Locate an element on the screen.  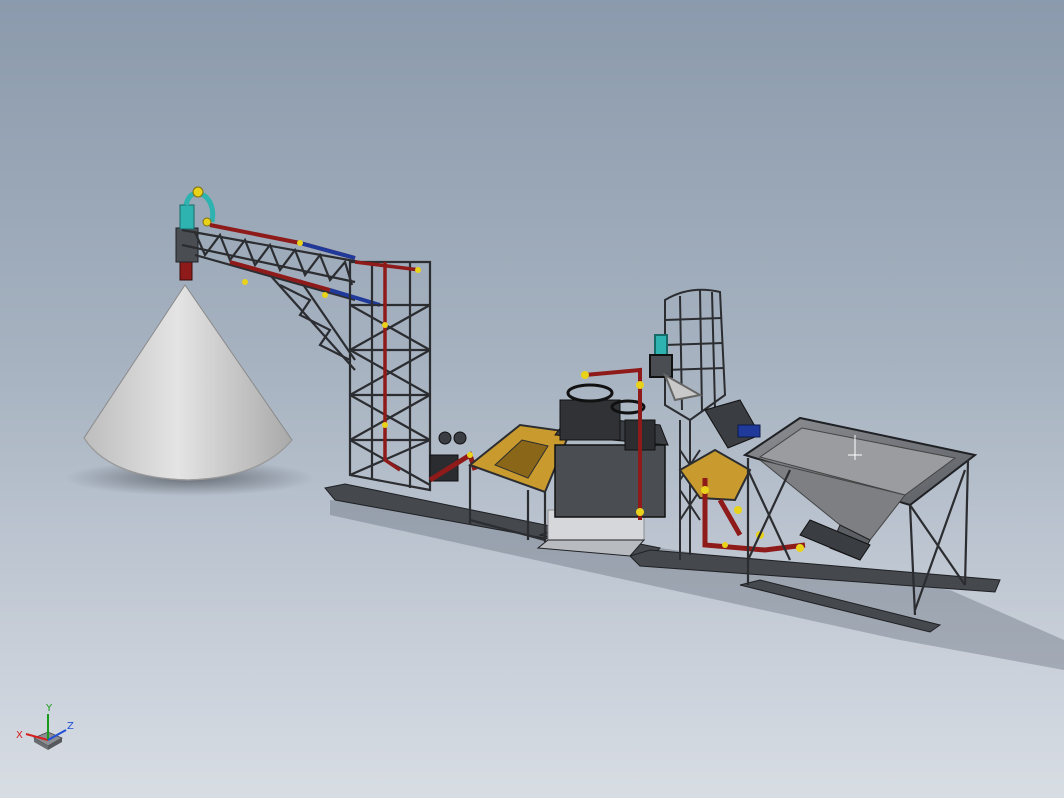
pump-assembly is located at coordinates (453, 457).